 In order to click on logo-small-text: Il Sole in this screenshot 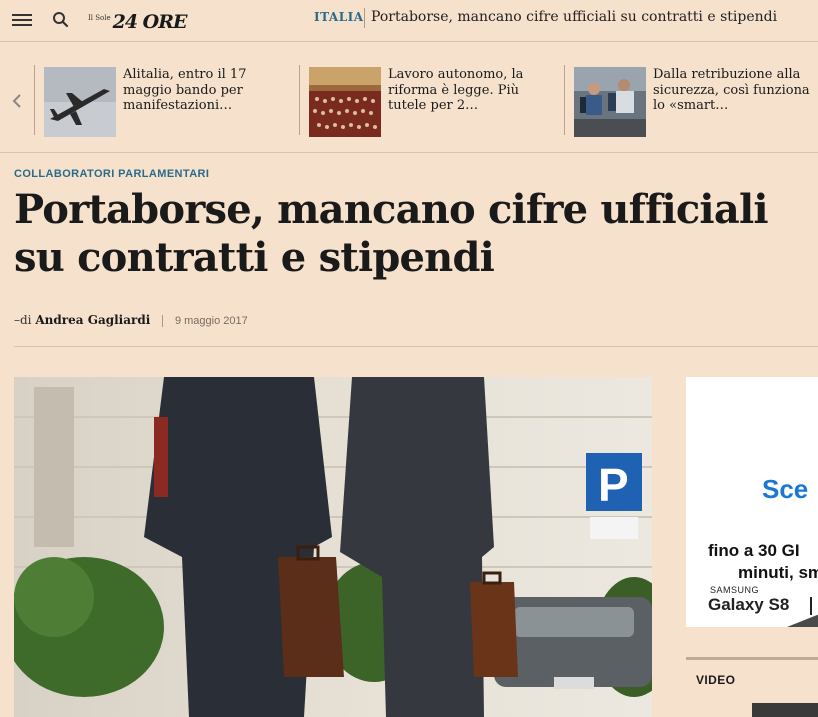, I will do `click(99, 18)`.